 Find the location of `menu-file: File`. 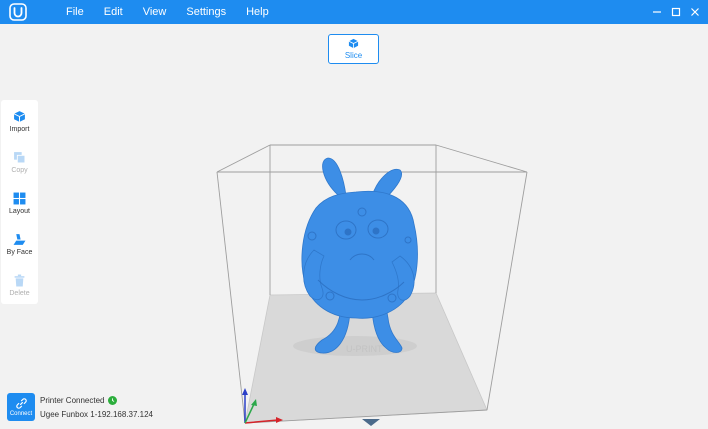

menu-file: File is located at coordinates (75, 12).